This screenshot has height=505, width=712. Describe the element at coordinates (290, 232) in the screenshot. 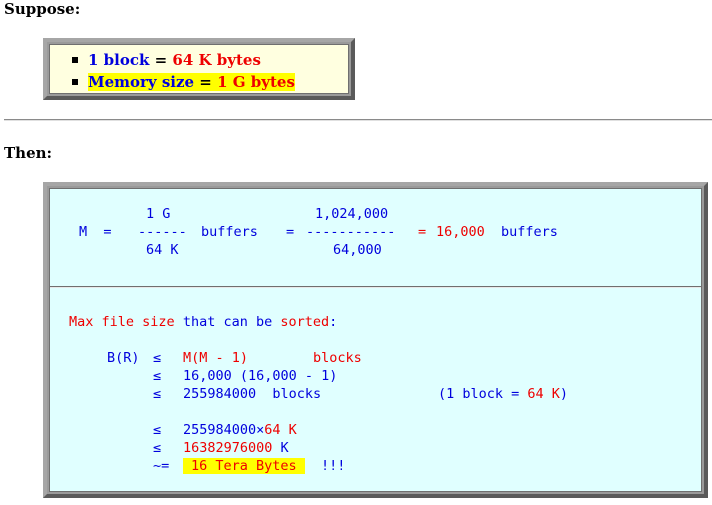

I see `equals-sign-2: =` at that location.